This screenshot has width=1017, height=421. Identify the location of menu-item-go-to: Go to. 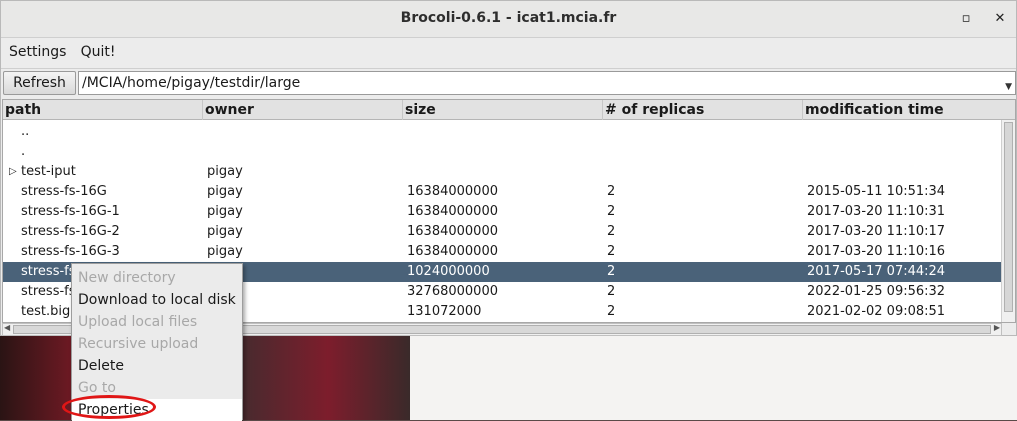
(157, 388).